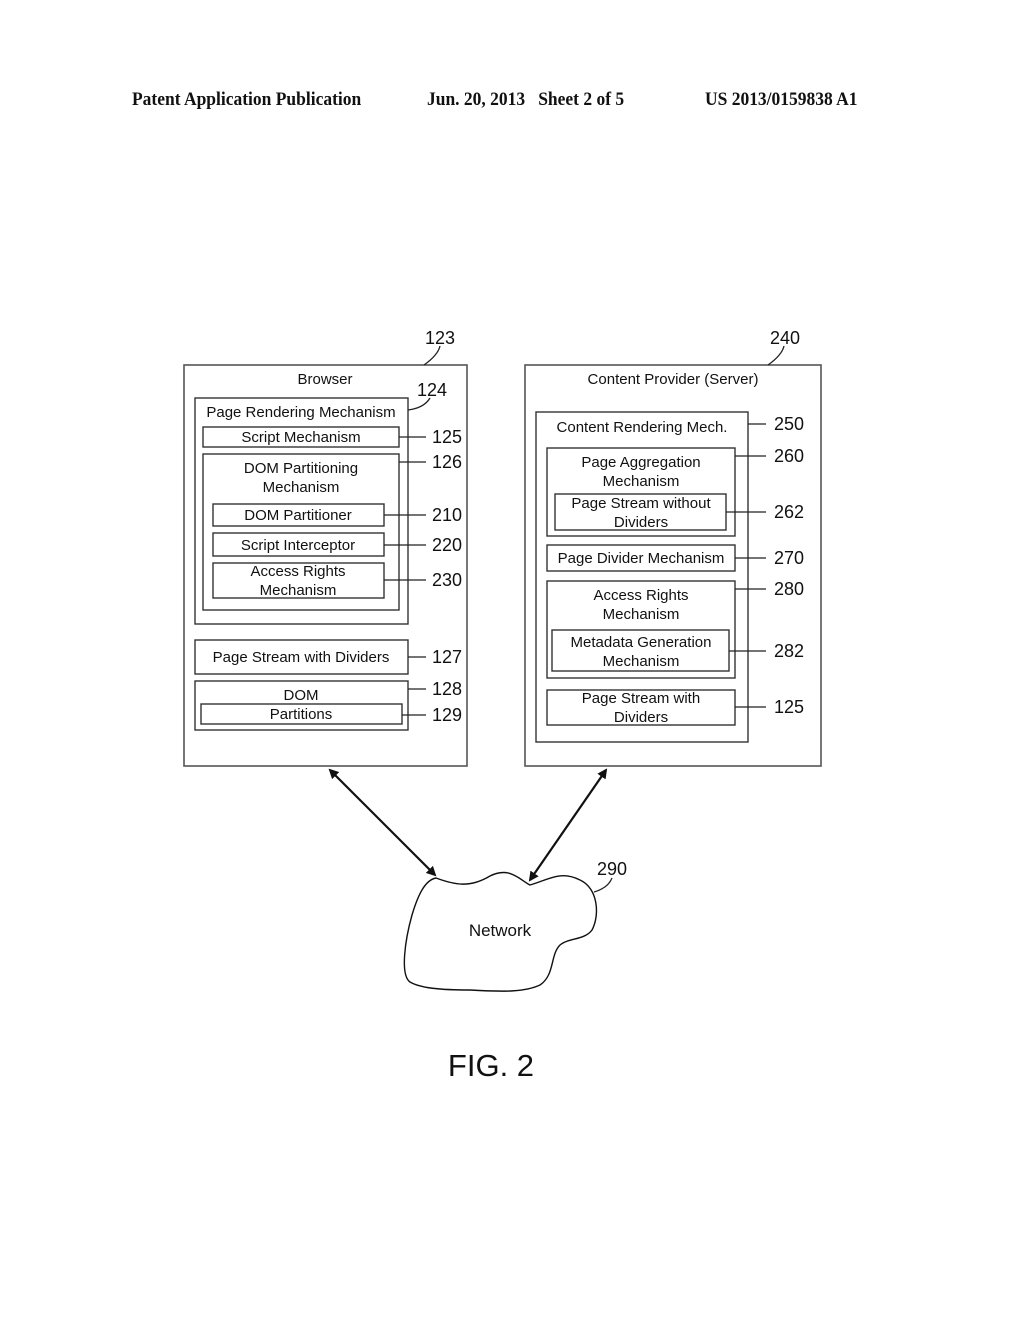 This screenshot has height=1320, width=1024. What do you see at coordinates (640, 462) in the screenshot?
I see `page-aggregation-label-1: Page Aggregation` at bounding box center [640, 462].